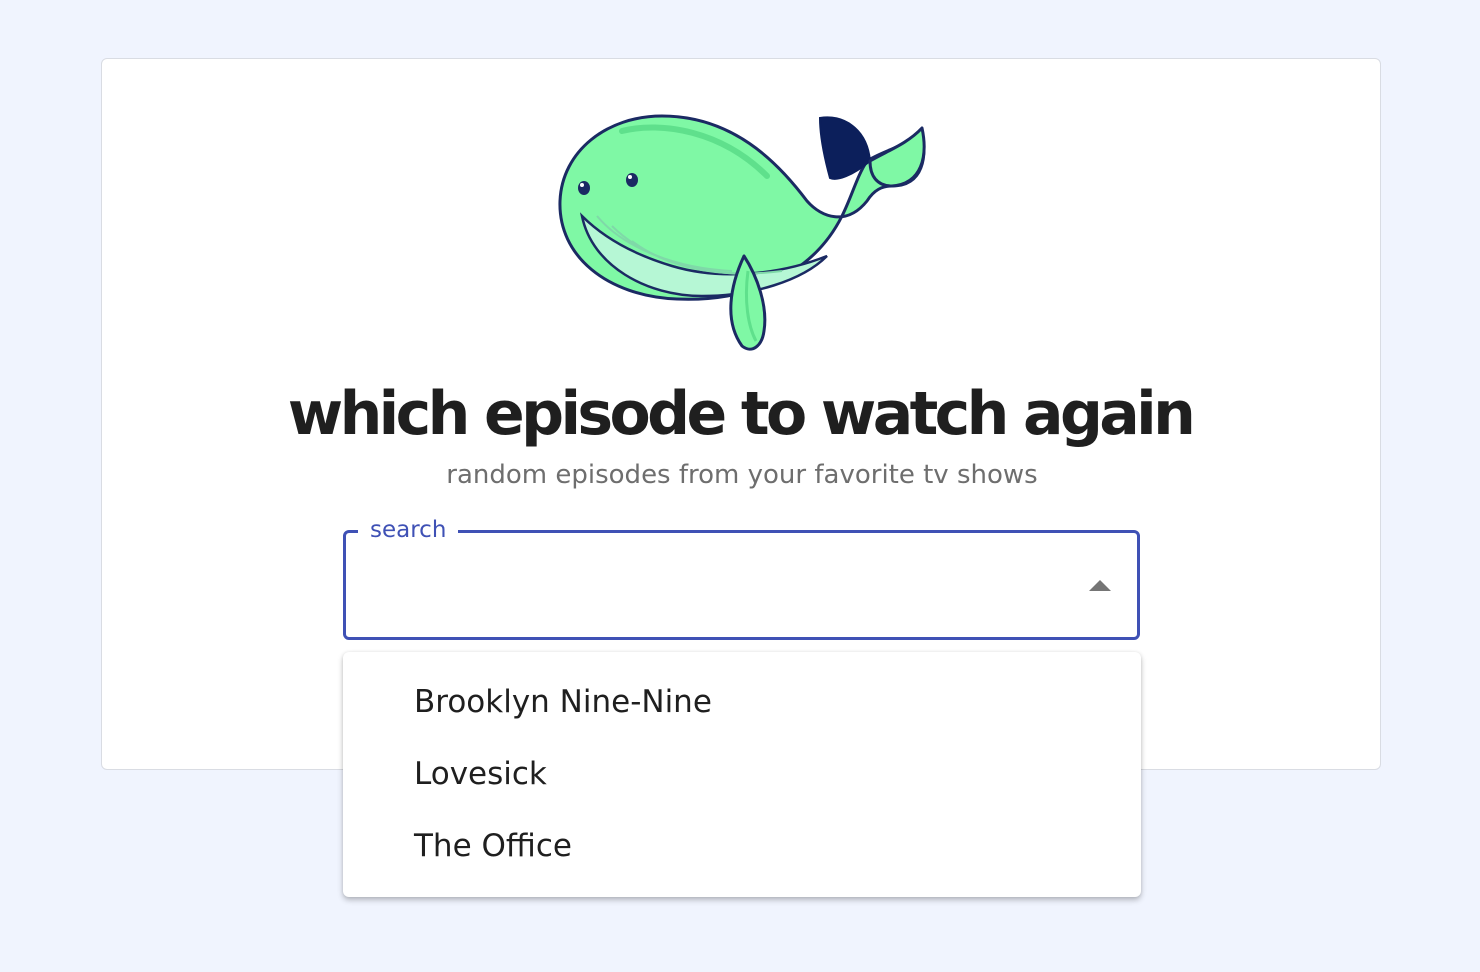 This screenshot has height=972, width=1480. Describe the element at coordinates (762, 774) in the screenshot. I see `option-lovesick: Lovesick` at that location.